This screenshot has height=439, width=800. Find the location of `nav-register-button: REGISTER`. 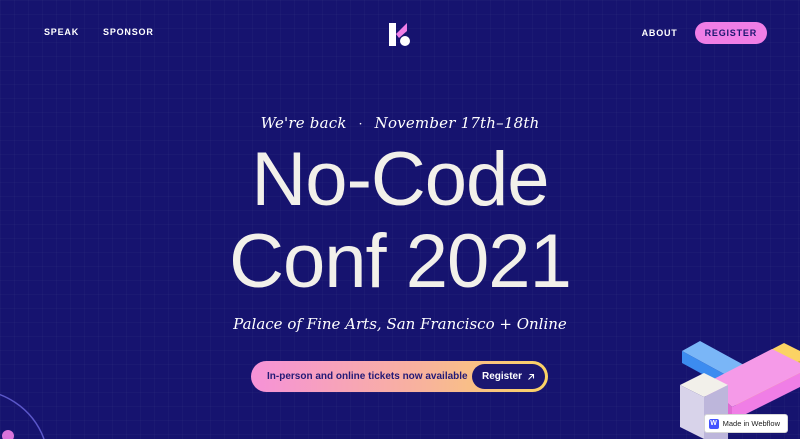

nav-register-button: REGISTER is located at coordinates (730, 33).